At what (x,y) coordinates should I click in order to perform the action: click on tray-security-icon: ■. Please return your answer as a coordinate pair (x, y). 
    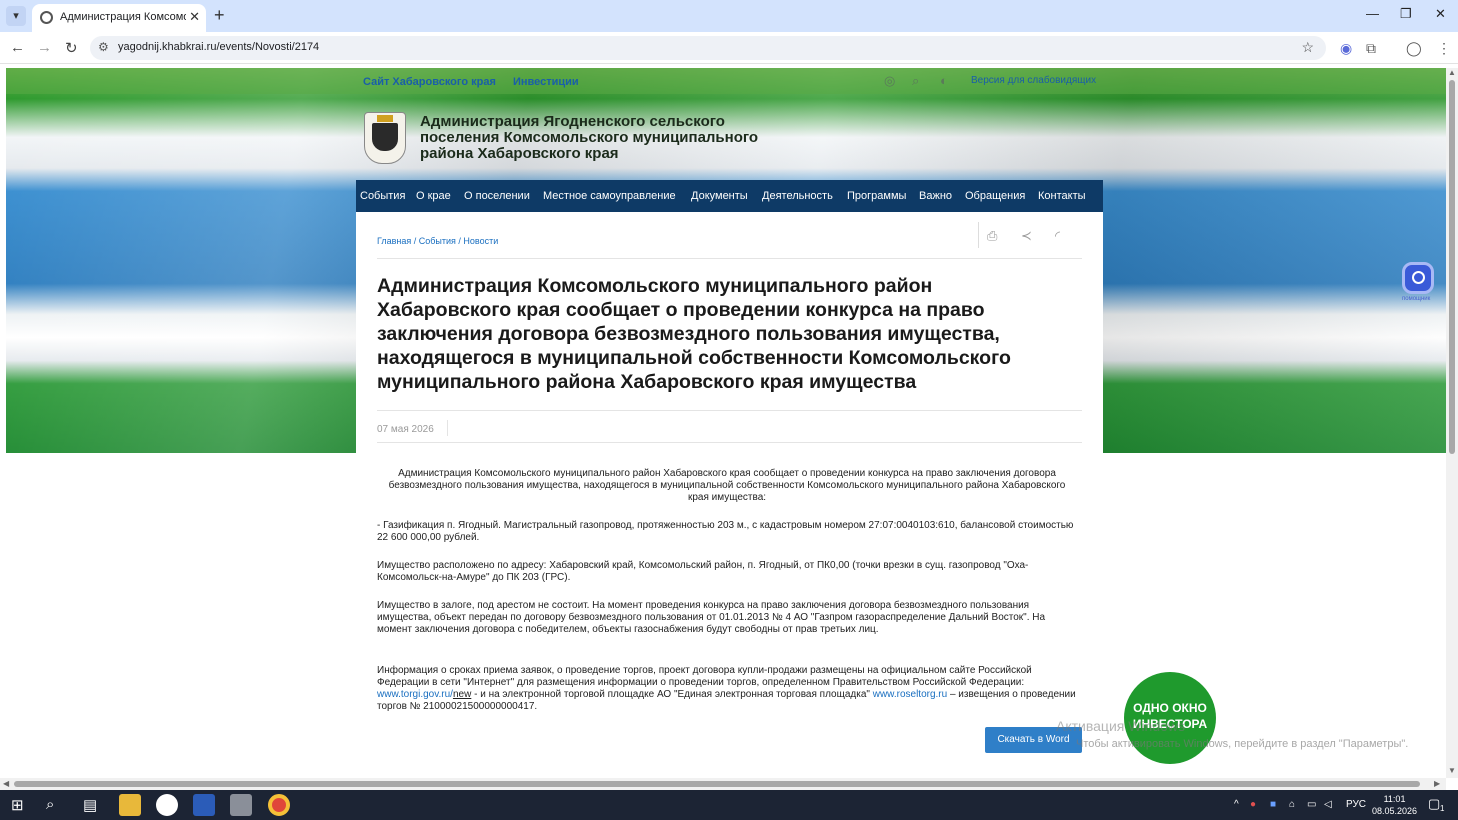
    Looking at the image, I should click on (1273, 804).